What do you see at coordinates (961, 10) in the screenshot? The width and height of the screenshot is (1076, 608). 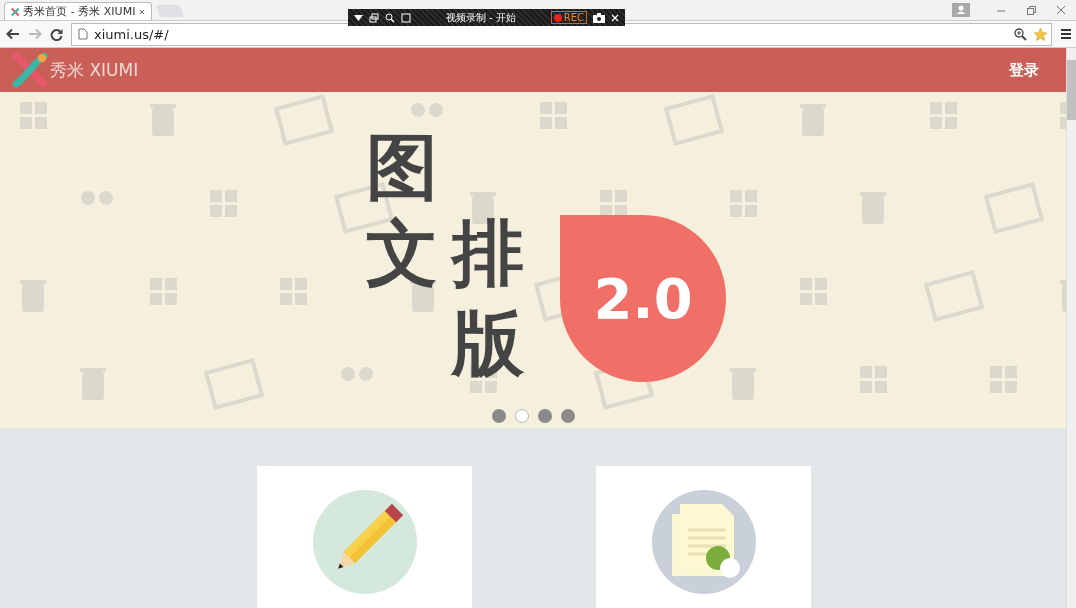 I see `user-icon` at bounding box center [961, 10].